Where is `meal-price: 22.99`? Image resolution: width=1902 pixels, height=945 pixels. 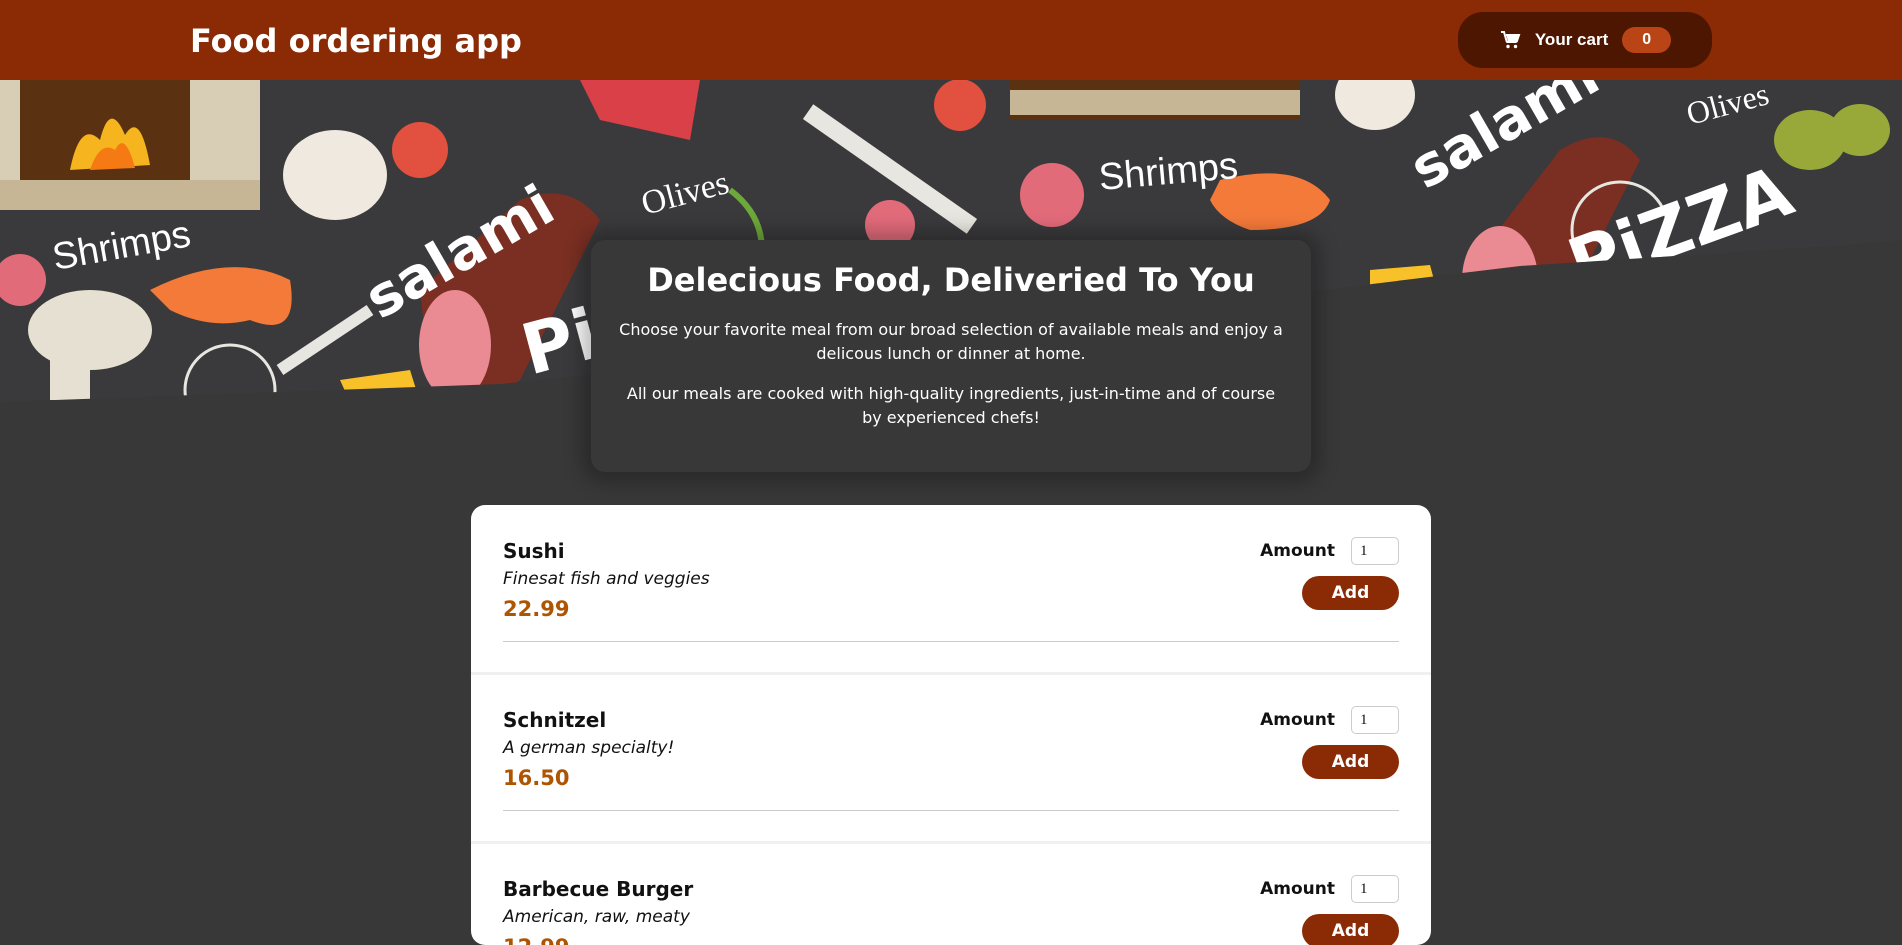 meal-price: 22.99 is located at coordinates (536, 609).